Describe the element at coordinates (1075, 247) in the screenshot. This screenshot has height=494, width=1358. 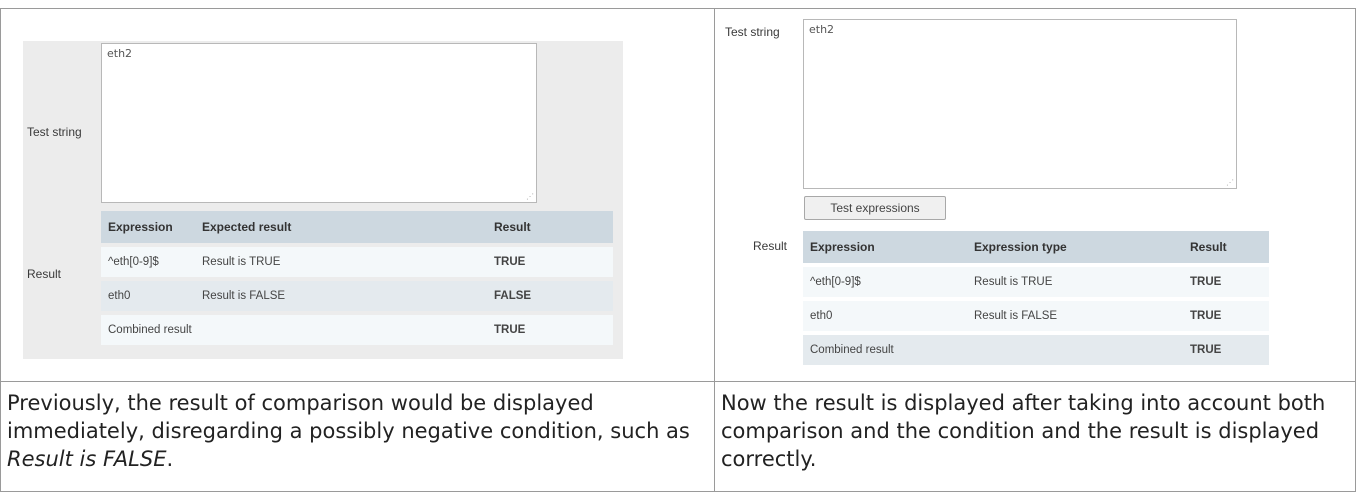
I see `column-header-expression-type: Expression type` at that location.